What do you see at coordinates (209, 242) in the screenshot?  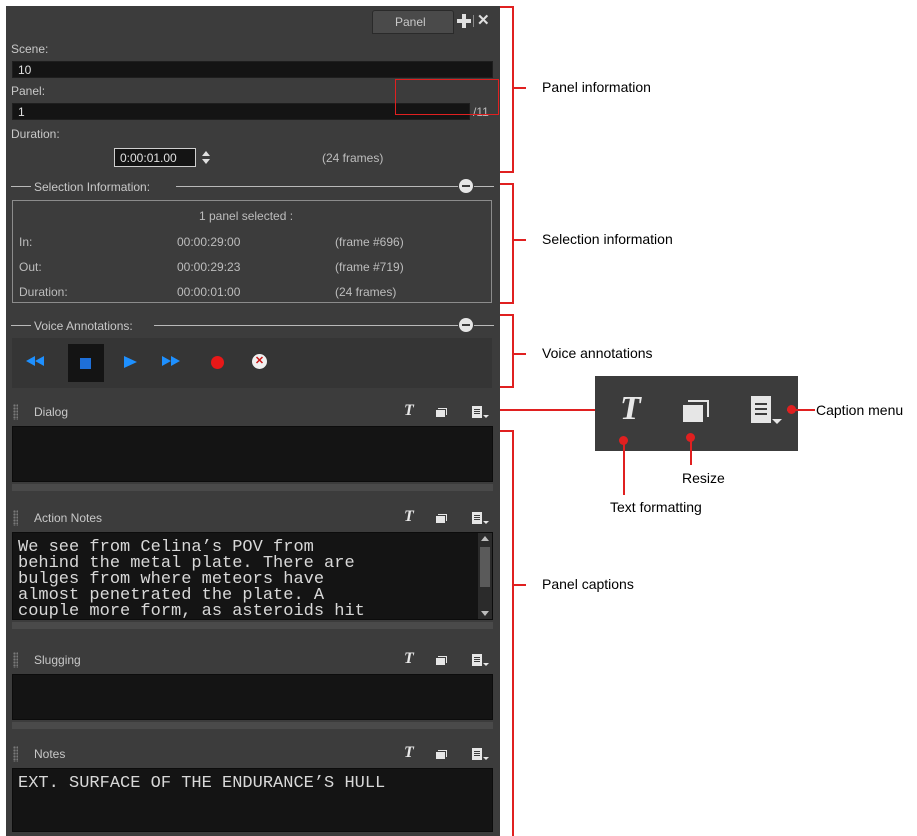 I see `selection-in-time: 00:00:29:00` at bounding box center [209, 242].